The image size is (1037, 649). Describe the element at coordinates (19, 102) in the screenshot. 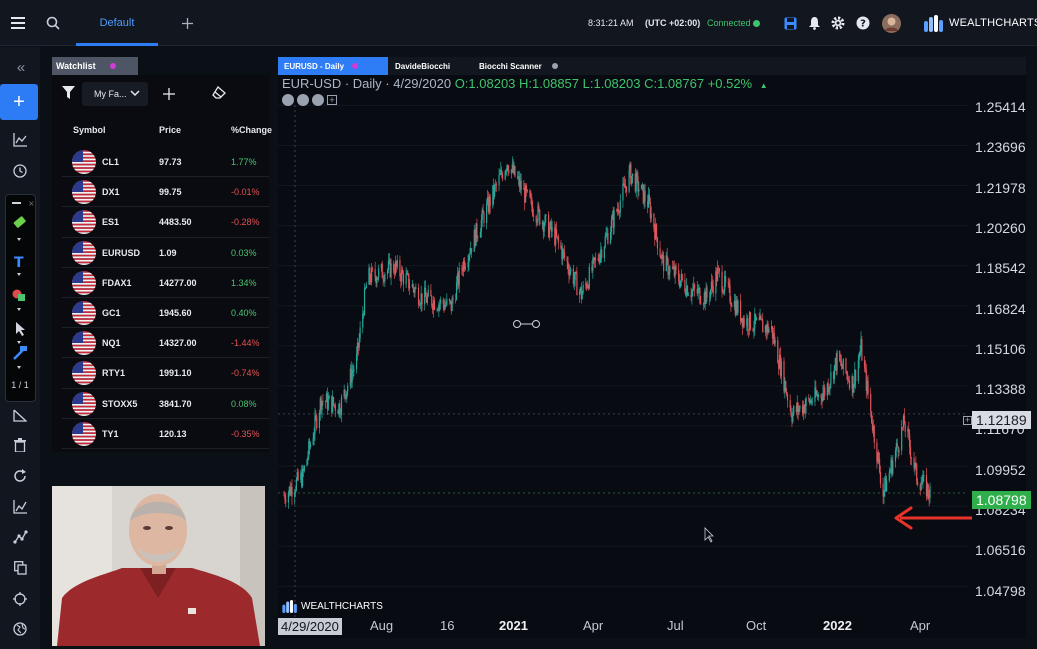

I see `add-button: +` at that location.